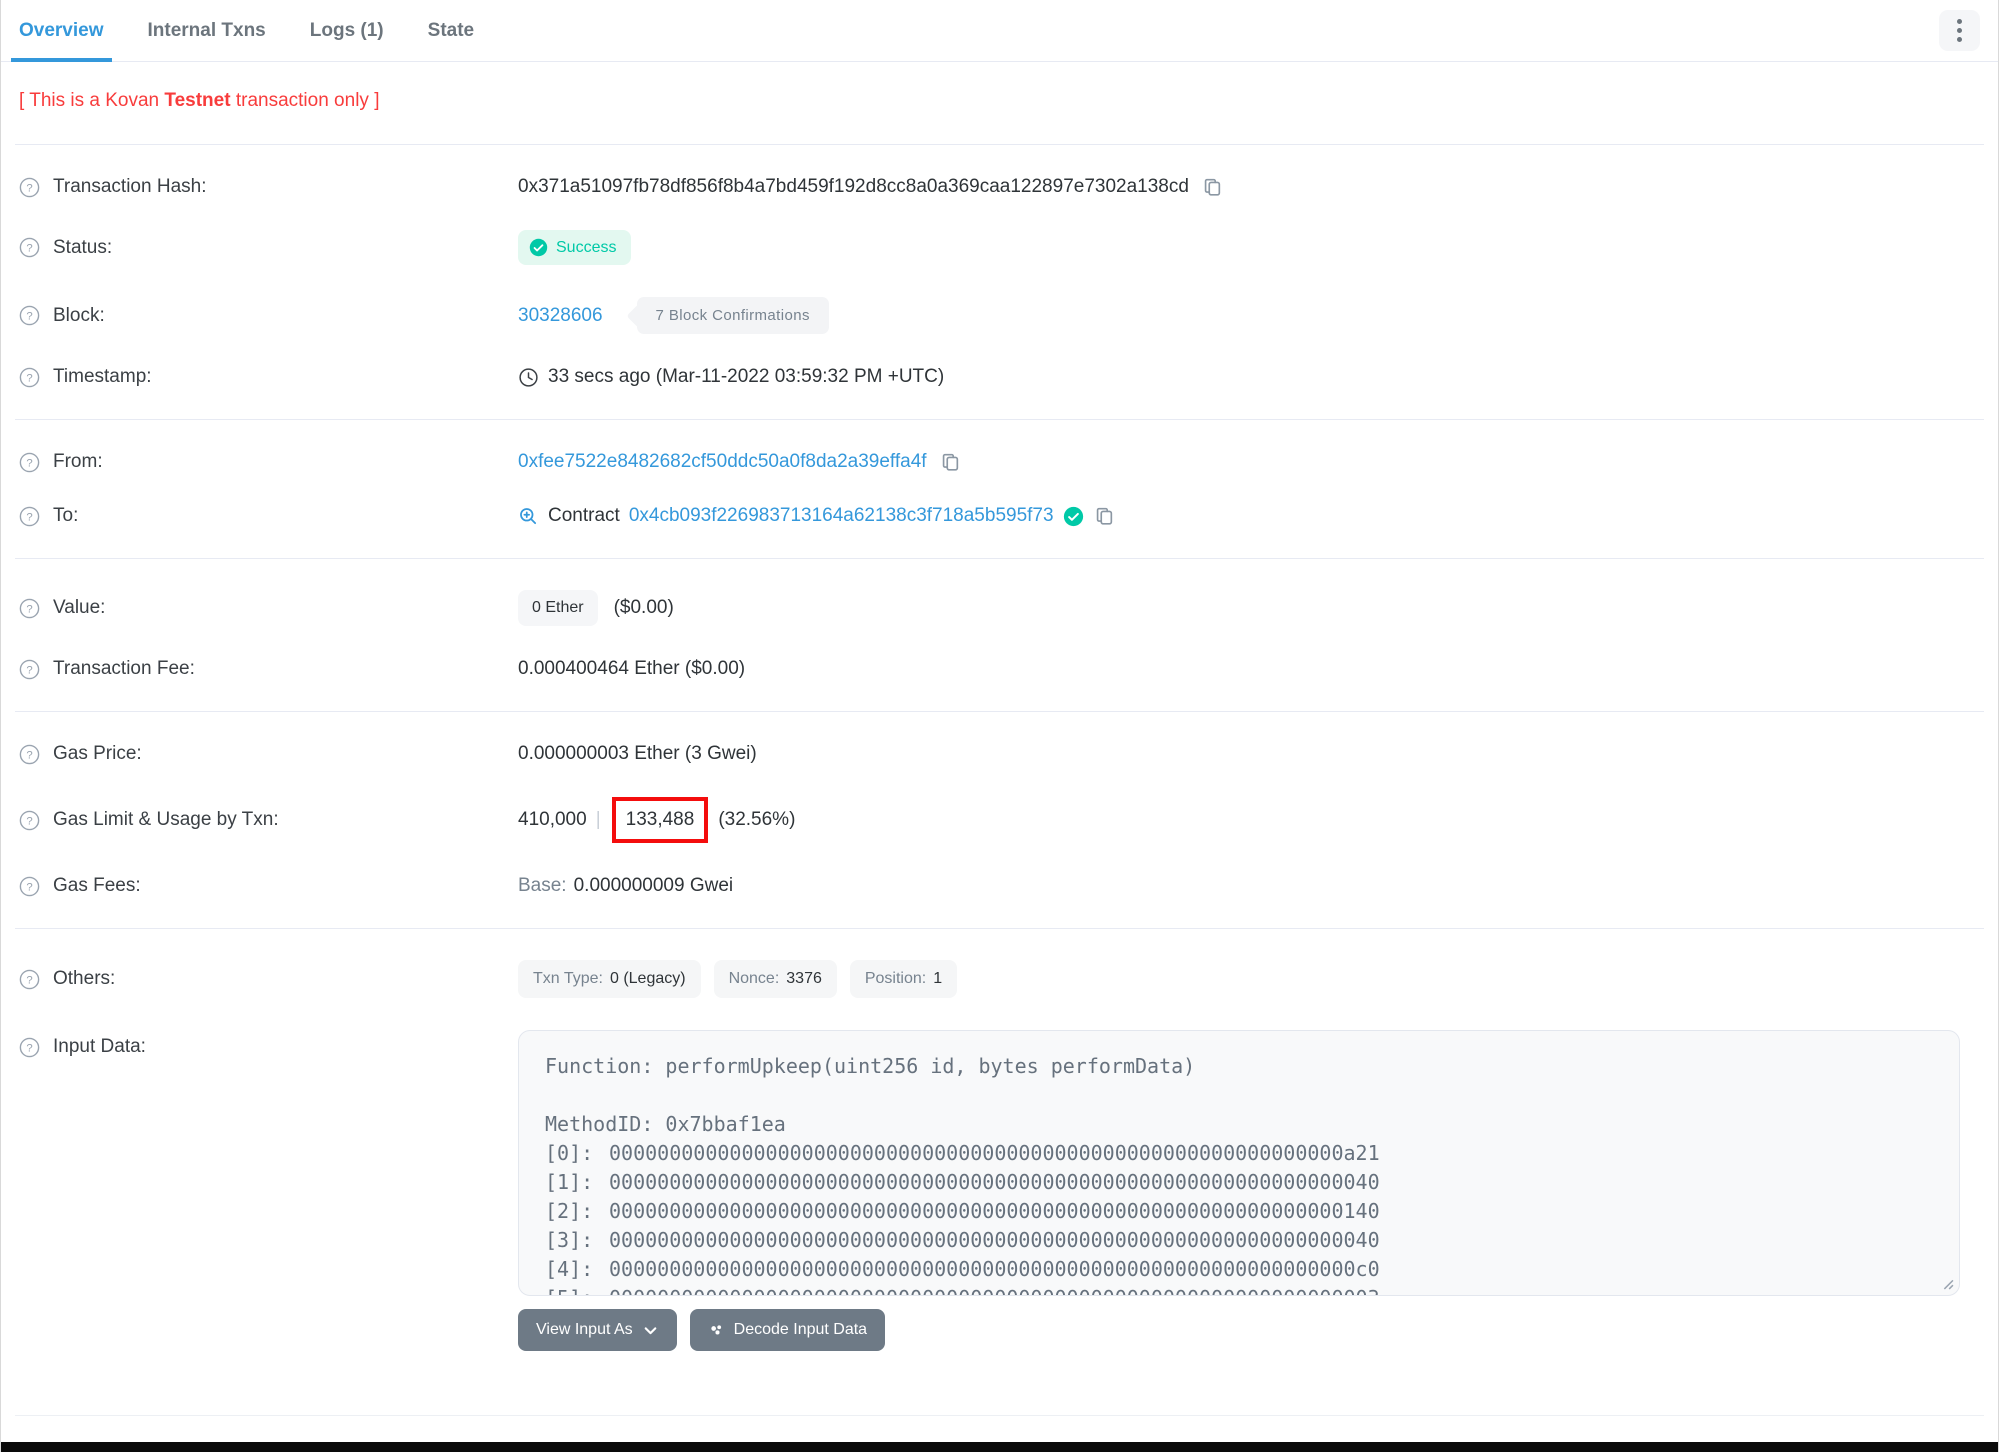 The width and height of the screenshot is (1999, 1452). I want to click on tab-overview: Overview, so click(61, 31).